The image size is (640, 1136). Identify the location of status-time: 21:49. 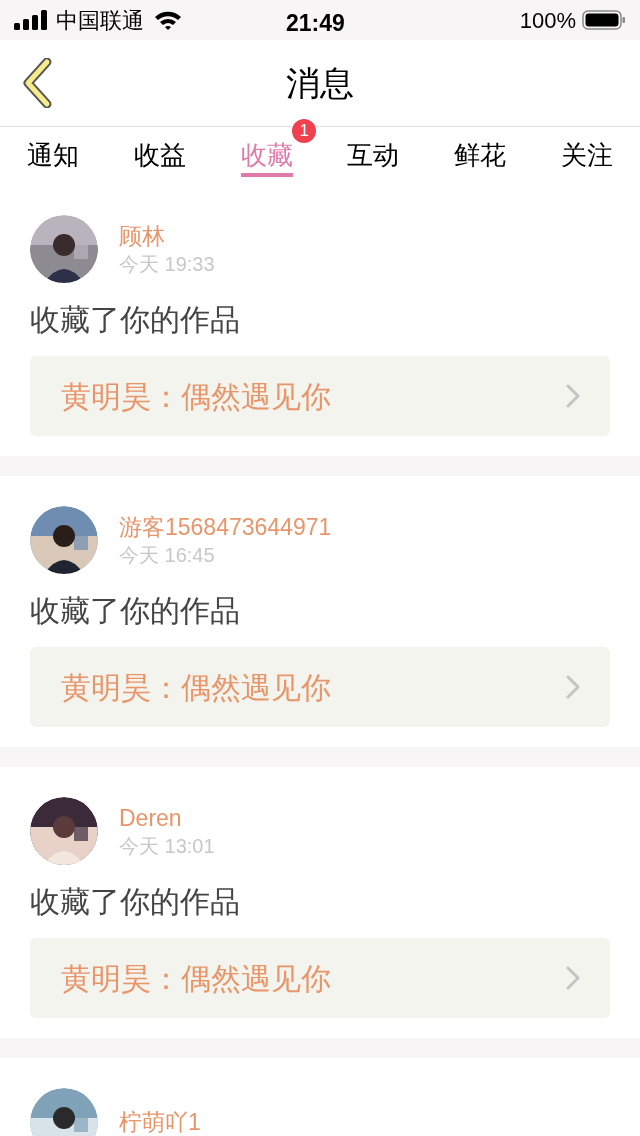
(315, 23).